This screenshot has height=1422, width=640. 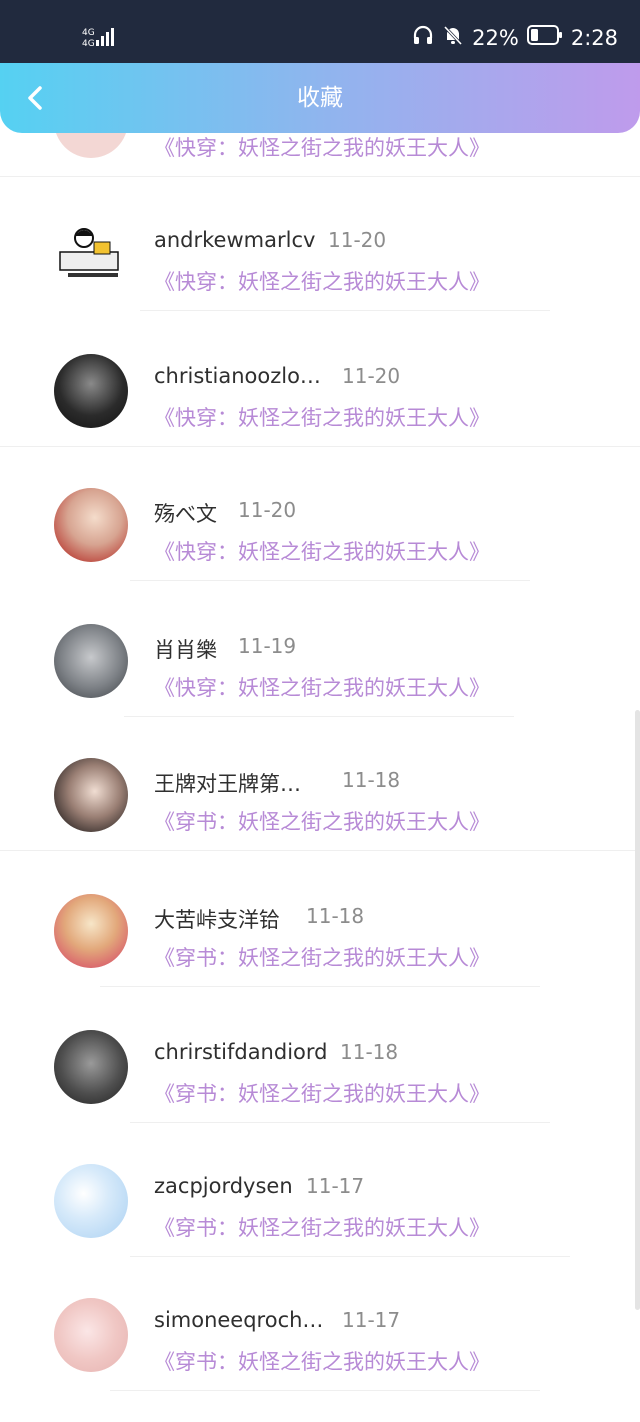 I want to click on user-name: andrkewmarlcv, so click(x=234, y=240).